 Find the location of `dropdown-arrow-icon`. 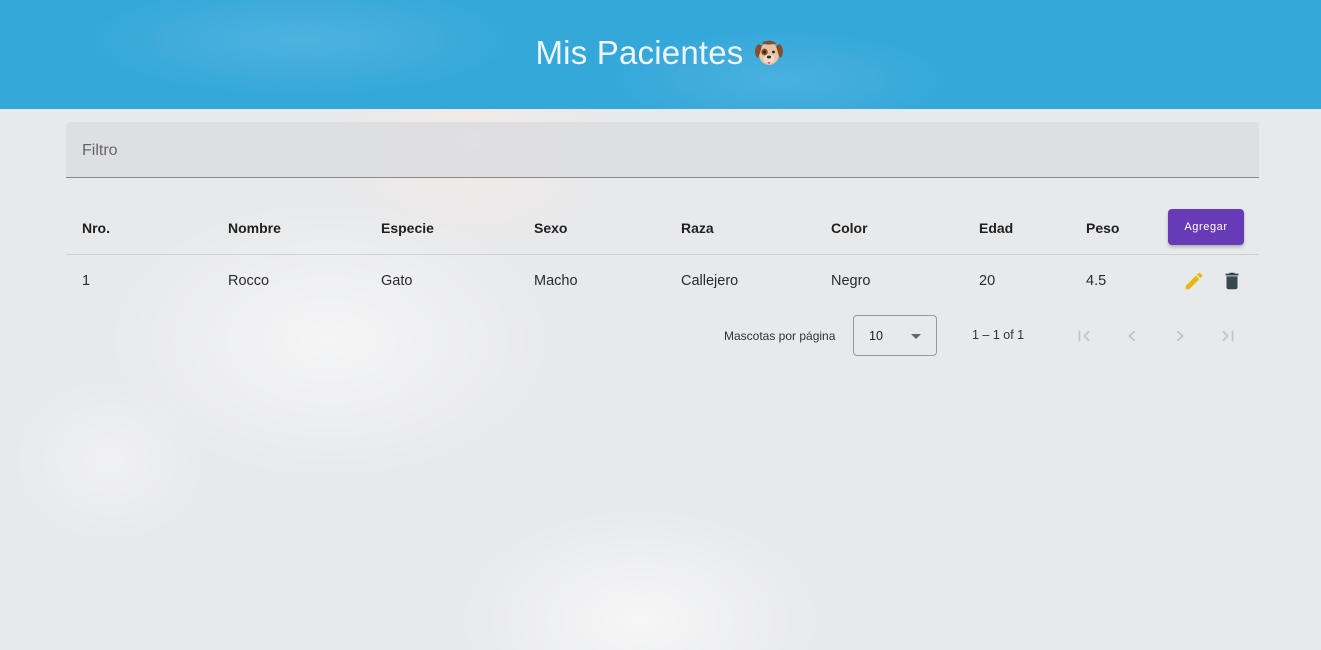

dropdown-arrow-icon is located at coordinates (916, 336).